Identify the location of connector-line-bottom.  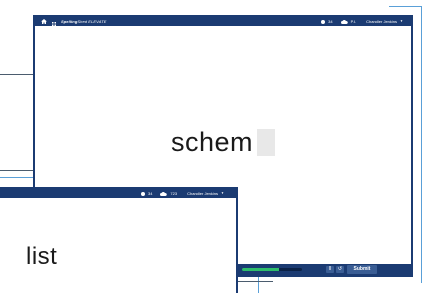
(255, 281).